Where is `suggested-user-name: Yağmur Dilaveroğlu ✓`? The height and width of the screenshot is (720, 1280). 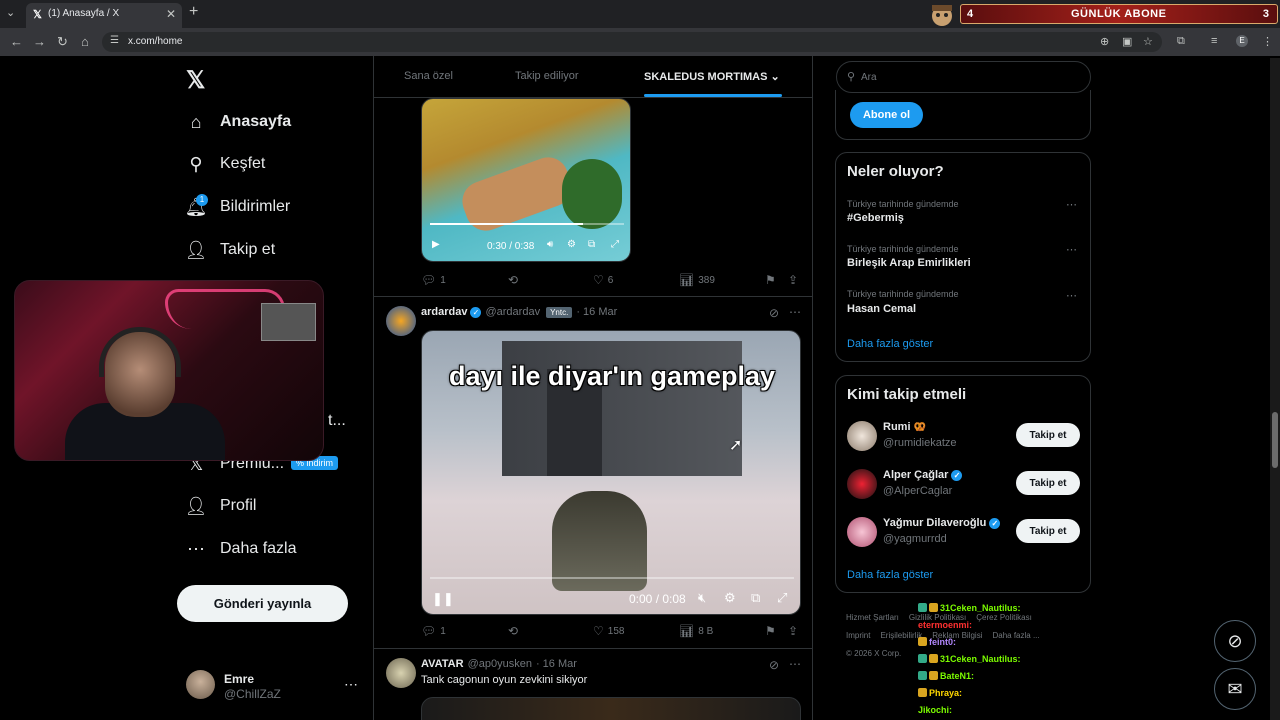 suggested-user-name: Yağmur Dilaveroğlu ✓ is located at coordinates (942, 523).